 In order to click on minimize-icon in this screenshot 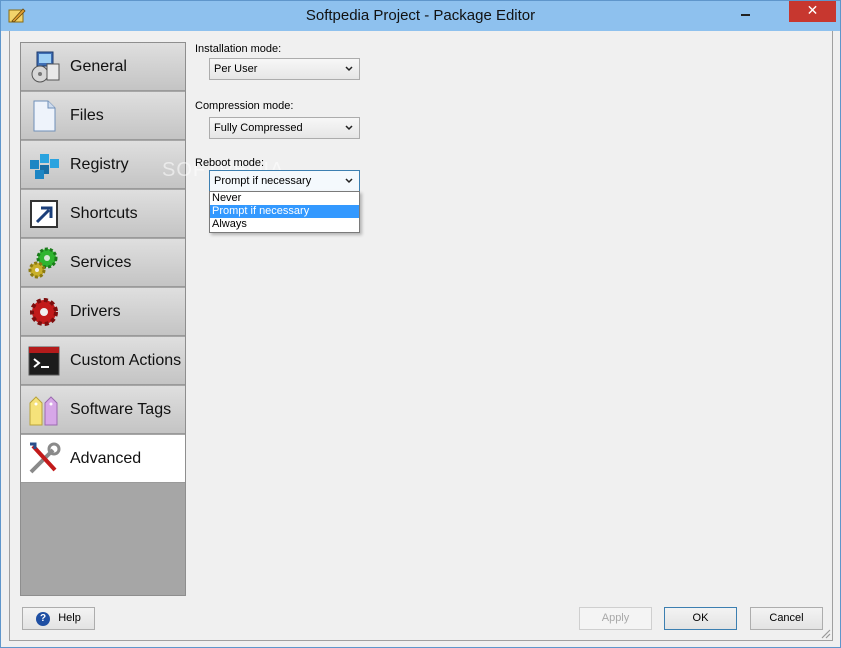, I will do `click(745, 15)`.